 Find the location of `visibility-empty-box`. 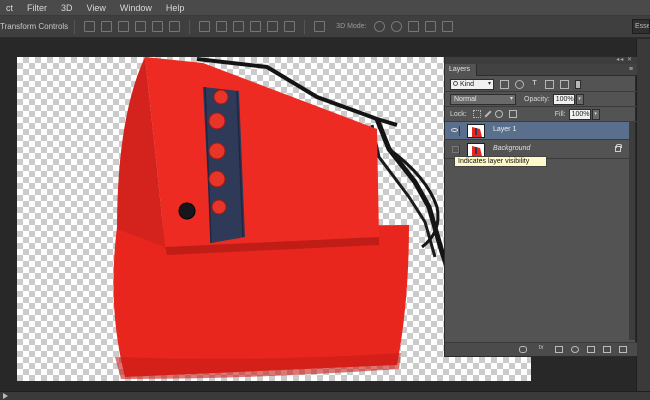

visibility-empty-box is located at coordinates (455, 149).